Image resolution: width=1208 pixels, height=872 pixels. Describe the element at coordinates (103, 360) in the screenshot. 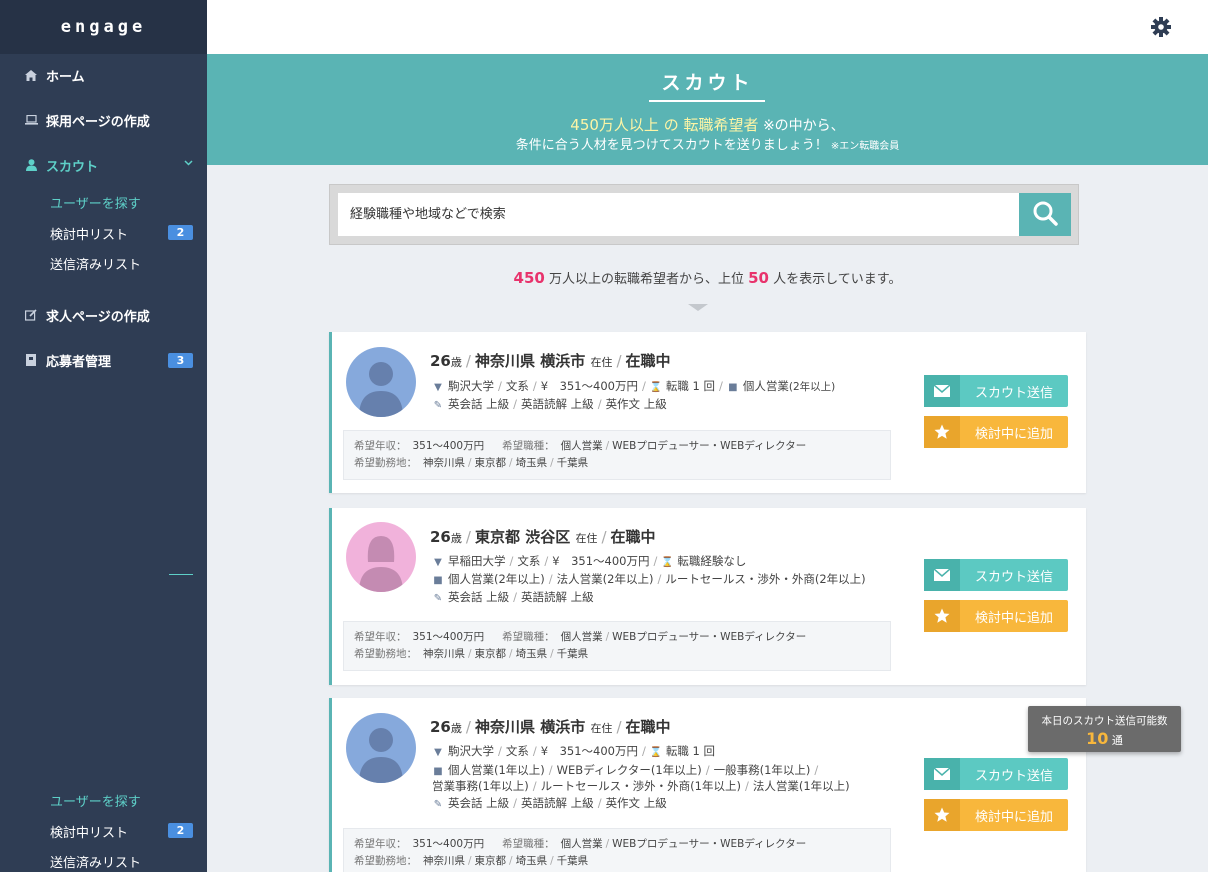

I see `nav-applicants: 応募者管理 3` at that location.